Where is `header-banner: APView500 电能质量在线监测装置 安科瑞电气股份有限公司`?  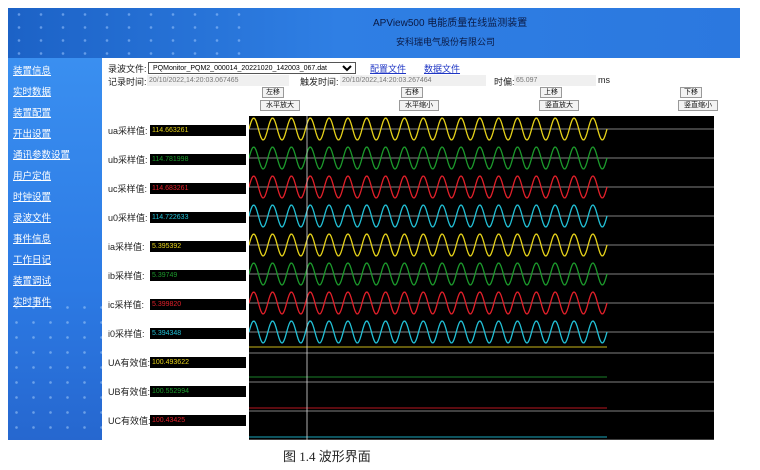 header-banner: APView500 电能质量在线监测装置 安科瑞电气股份有限公司 is located at coordinates (374, 33).